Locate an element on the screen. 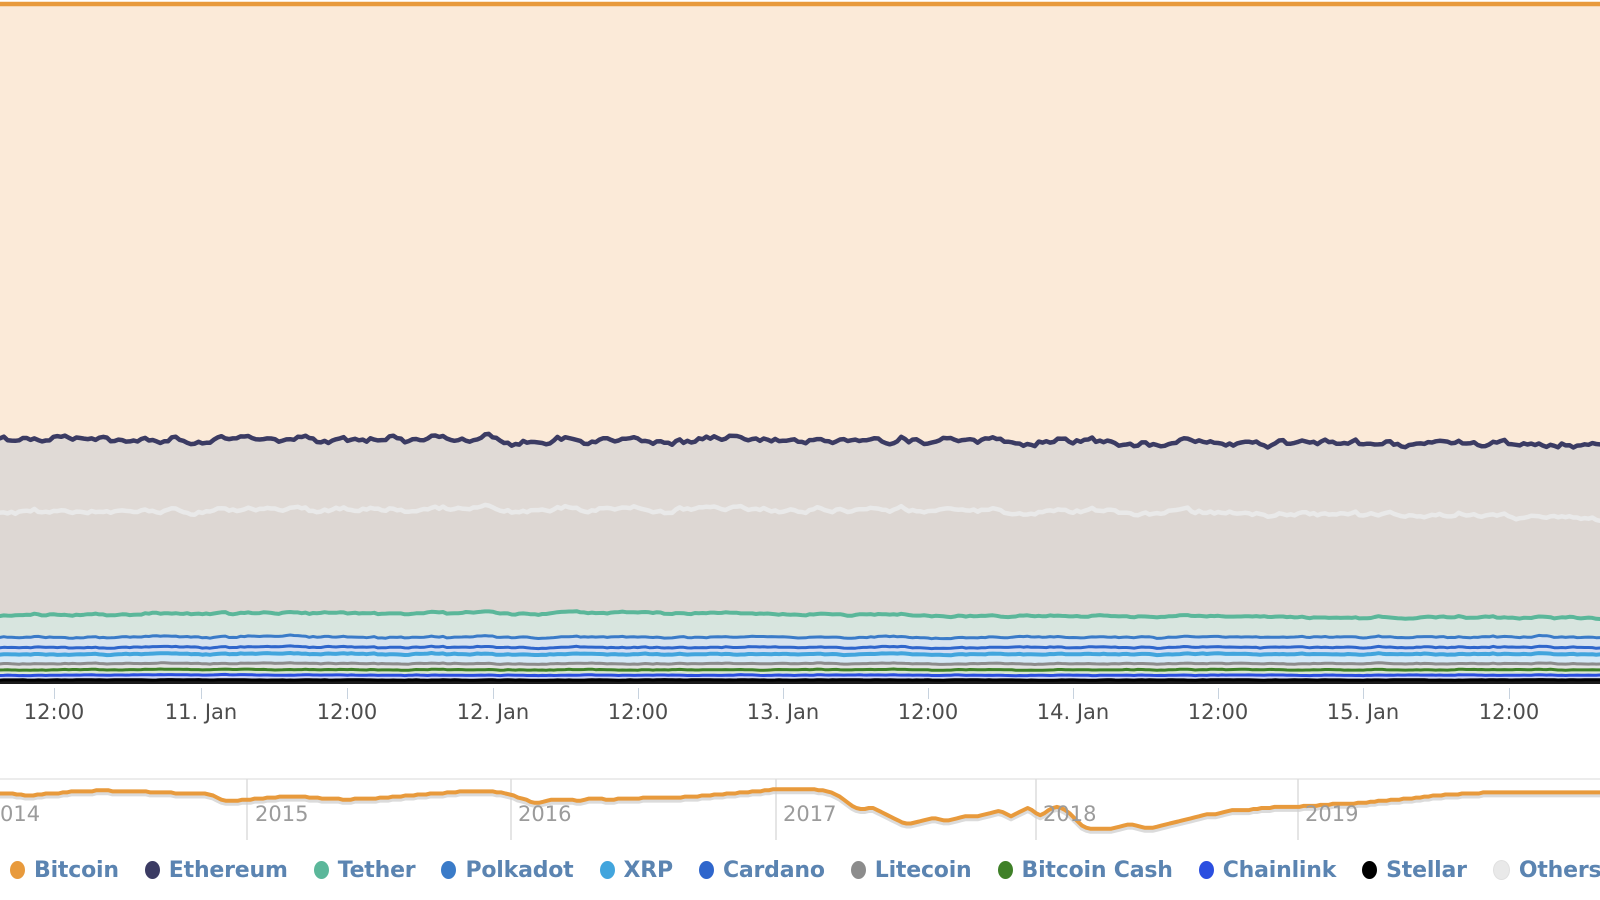 The image size is (1600, 900). legend-item-chainlink: Chainlink is located at coordinates (1267, 870).